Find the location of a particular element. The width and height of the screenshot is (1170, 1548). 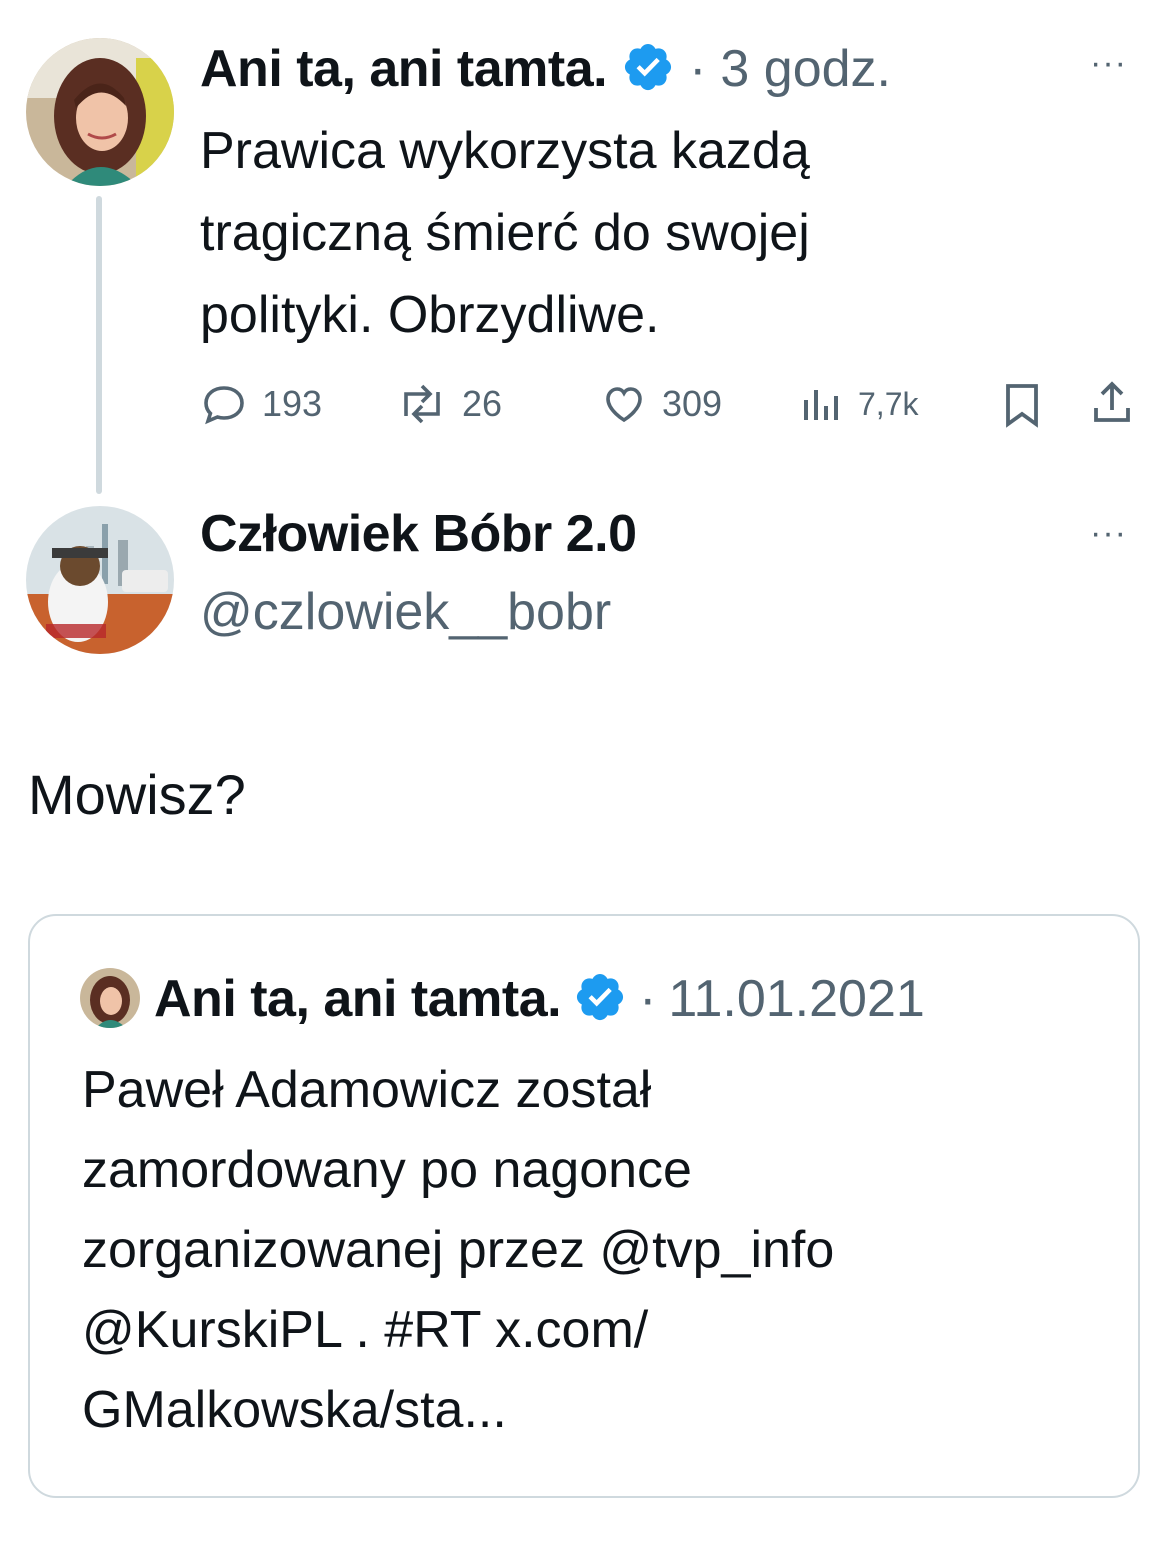

bookmark-button is located at coordinates (1022, 407).